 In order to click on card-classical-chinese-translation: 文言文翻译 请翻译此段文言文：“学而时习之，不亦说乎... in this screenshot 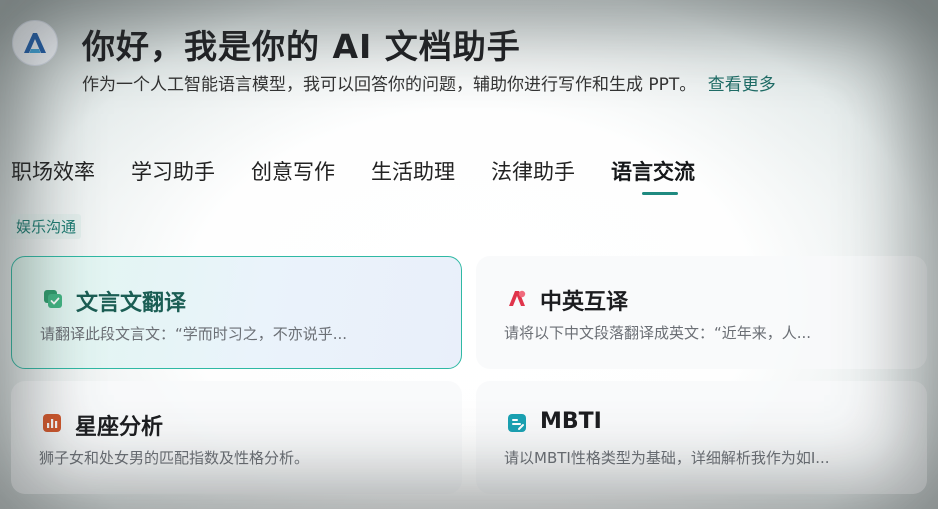, I will do `click(236, 312)`.